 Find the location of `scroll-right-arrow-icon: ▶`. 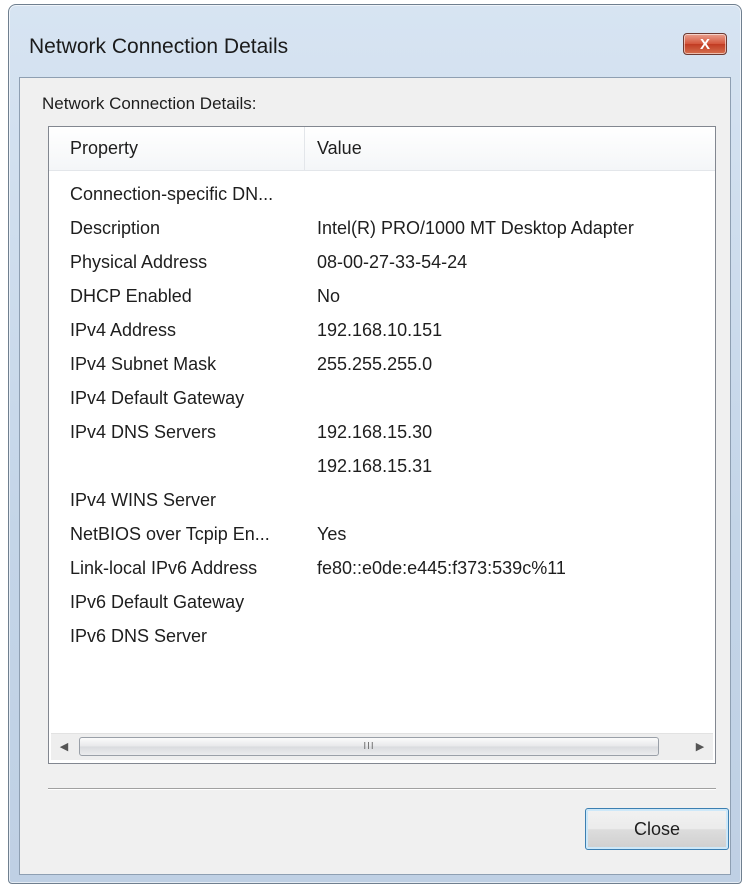

scroll-right-arrow-icon: ▶ is located at coordinates (700, 747).